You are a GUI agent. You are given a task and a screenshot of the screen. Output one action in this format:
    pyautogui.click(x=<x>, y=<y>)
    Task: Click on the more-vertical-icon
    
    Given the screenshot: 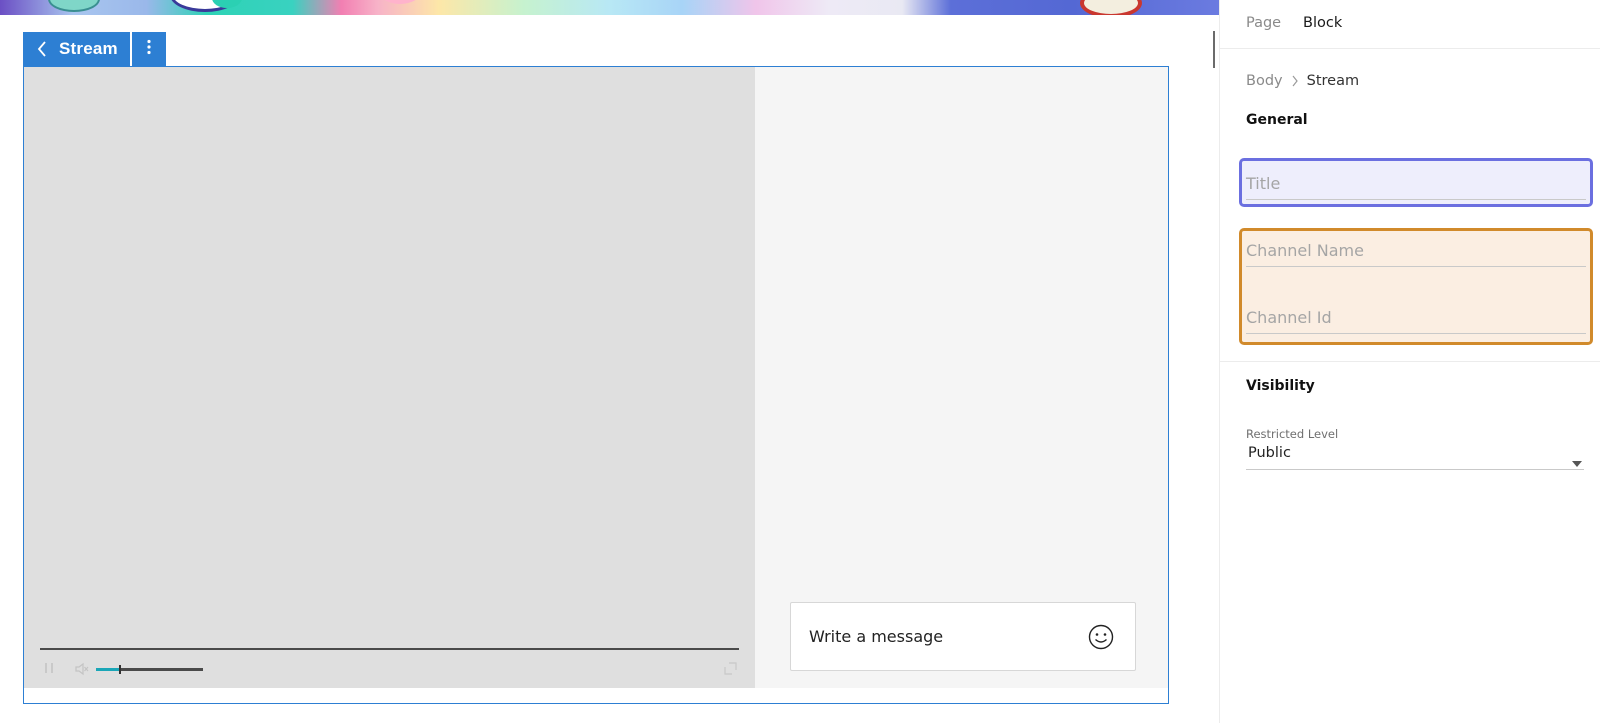 What is the action you would take?
    pyautogui.click(x=149, y=49)
    